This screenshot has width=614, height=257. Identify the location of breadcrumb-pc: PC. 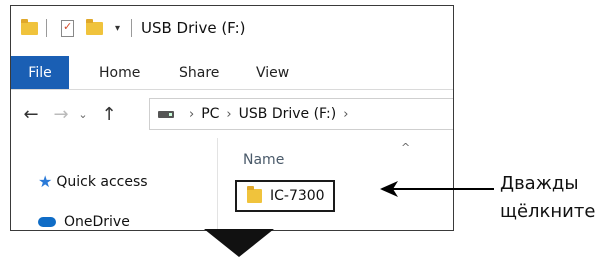
(210, 114).